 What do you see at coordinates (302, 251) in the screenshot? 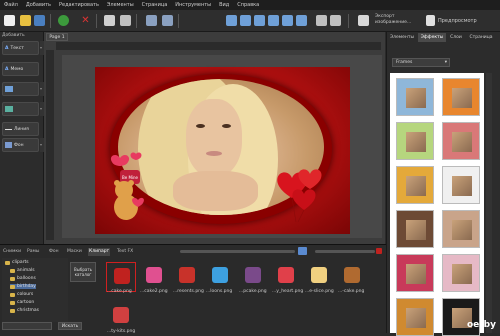
I see `zoom-icon` at bounding box center [302, 251].